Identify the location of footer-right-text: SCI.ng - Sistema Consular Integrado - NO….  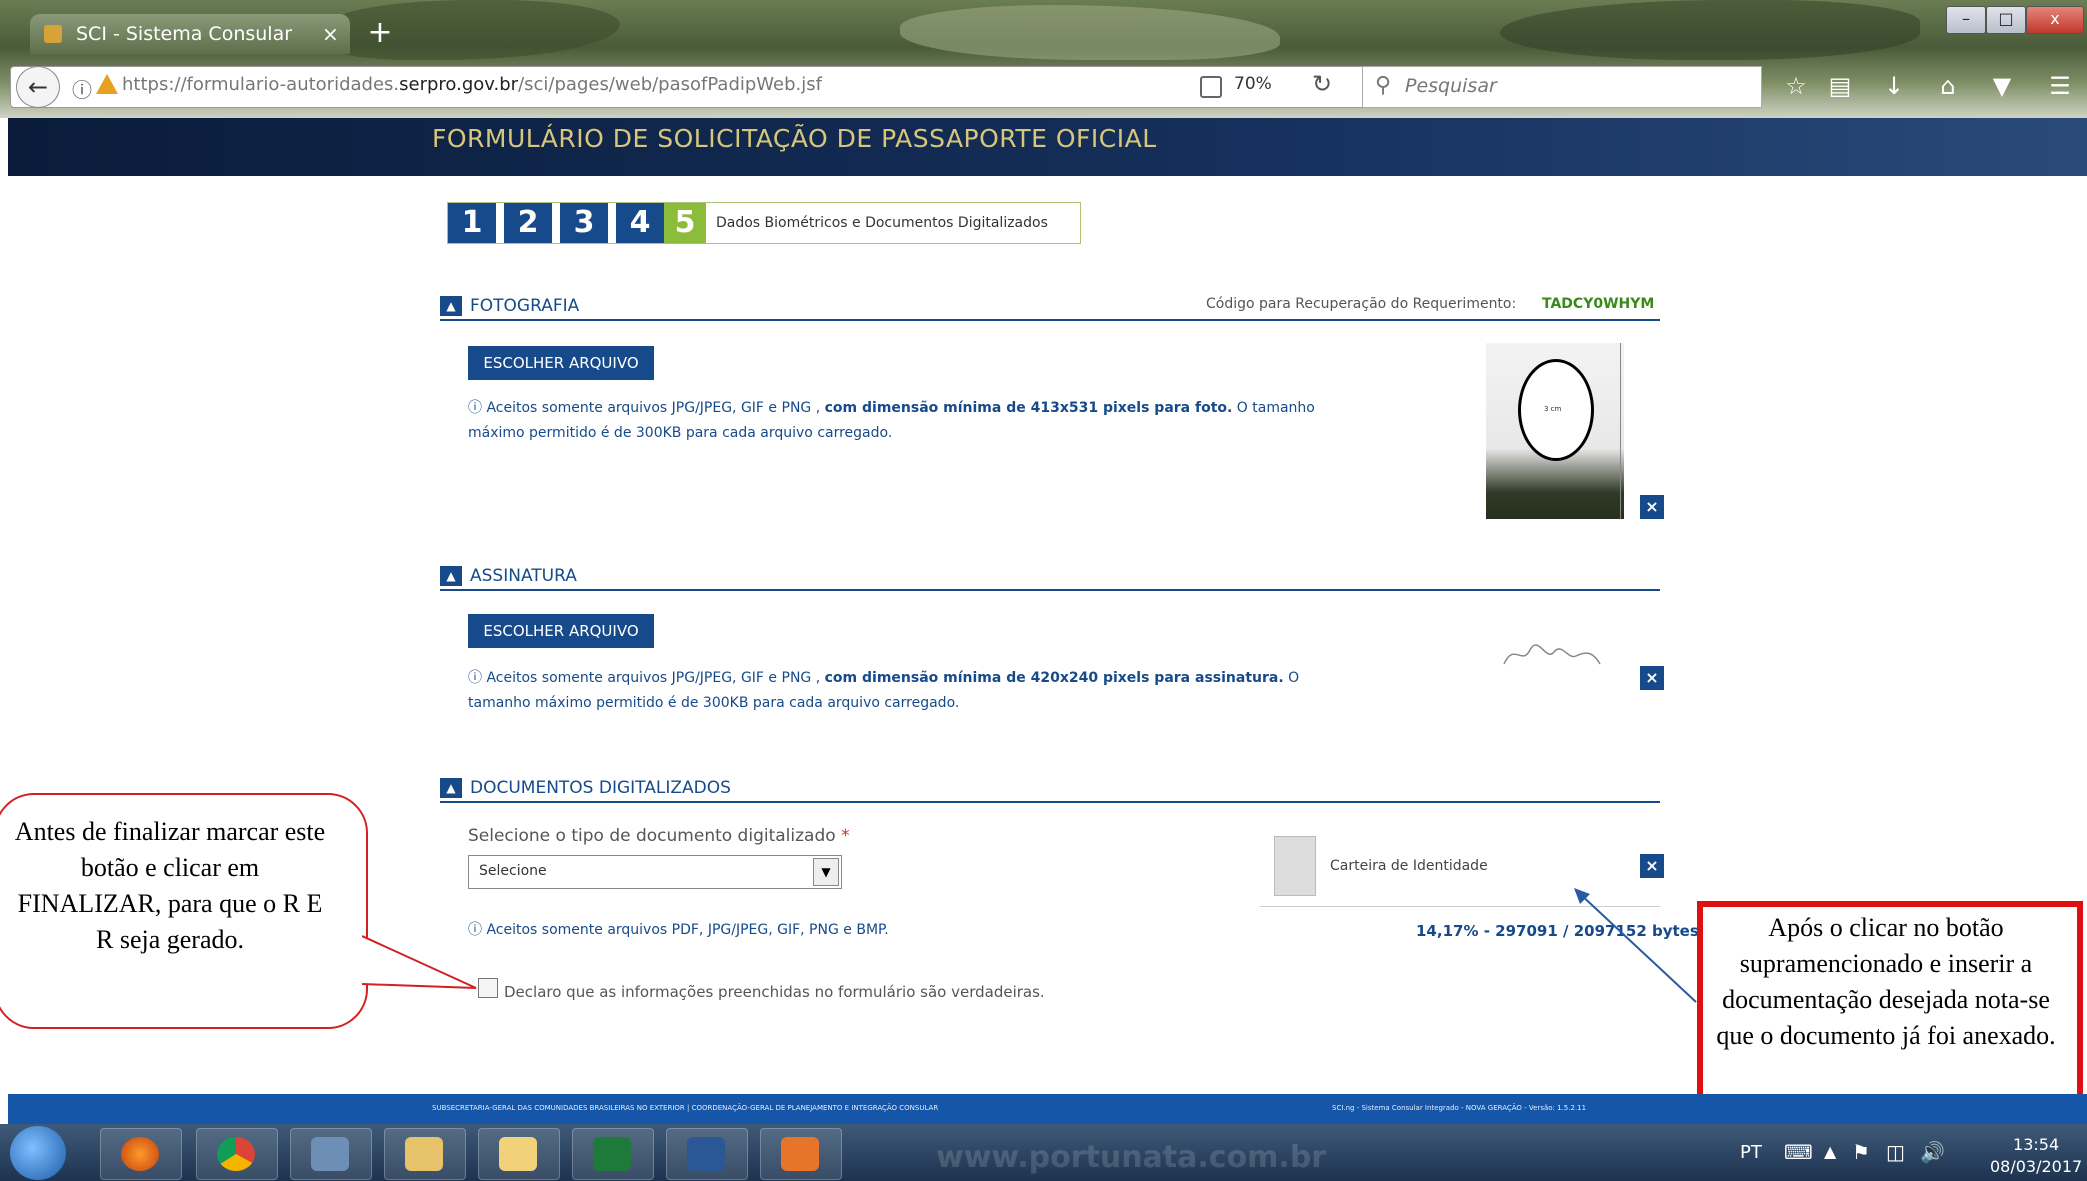
(1459, 1108).